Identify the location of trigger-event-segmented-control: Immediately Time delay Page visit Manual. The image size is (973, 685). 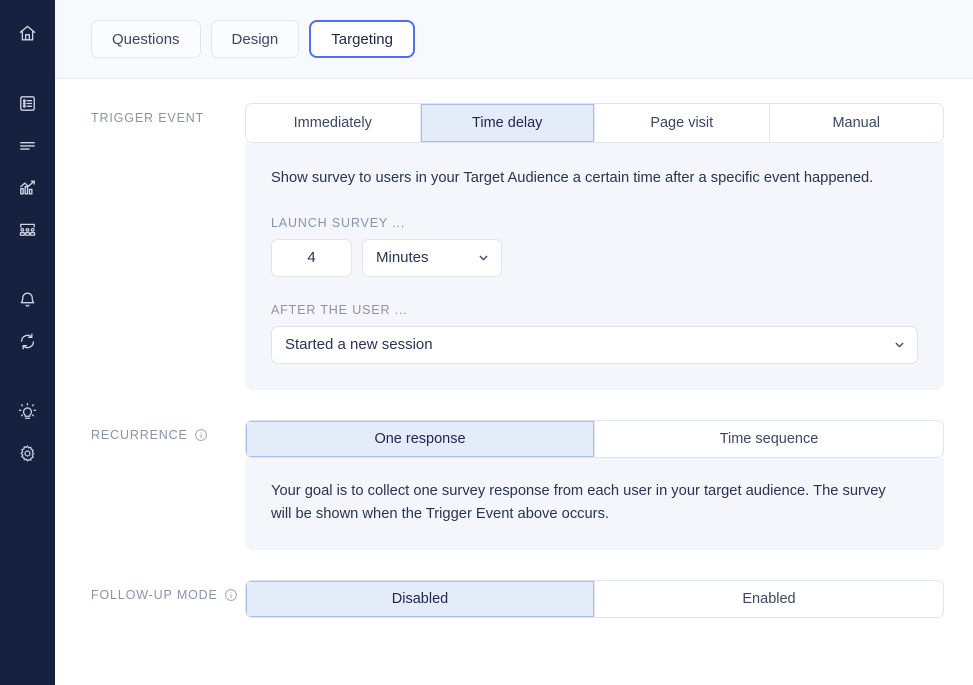
(594, 123).